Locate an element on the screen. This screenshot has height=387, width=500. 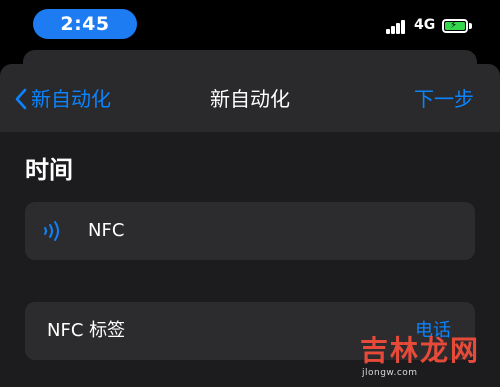
nfc-row: NFC is located at coordinates (250, 231).